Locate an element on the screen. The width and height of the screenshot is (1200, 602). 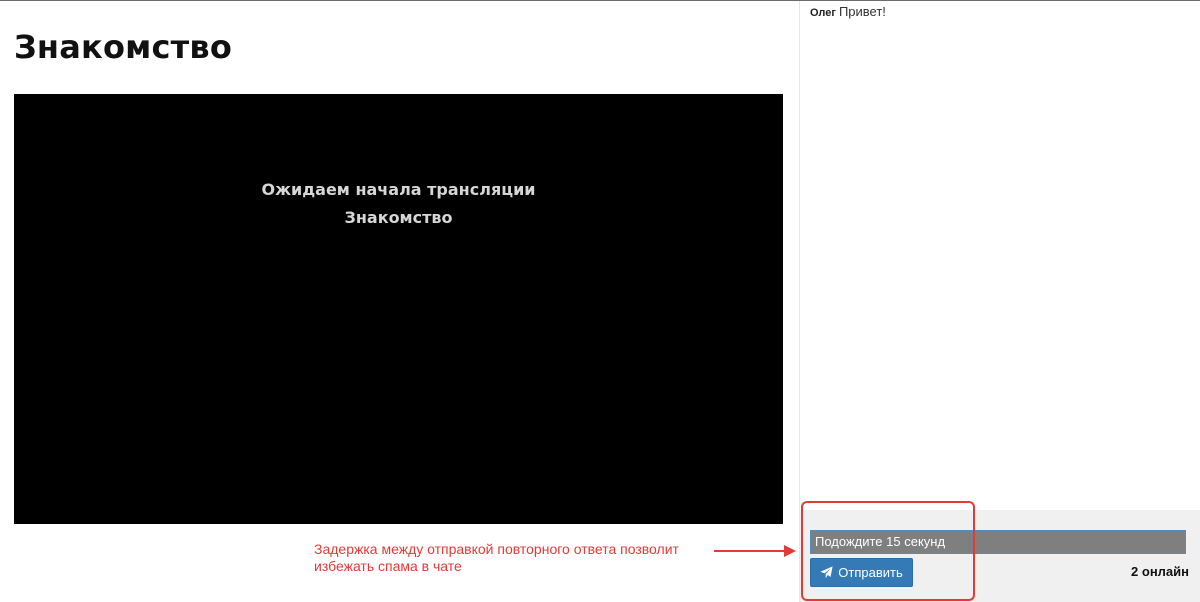
message-text: Привет! is located at coordinates (862, 11).